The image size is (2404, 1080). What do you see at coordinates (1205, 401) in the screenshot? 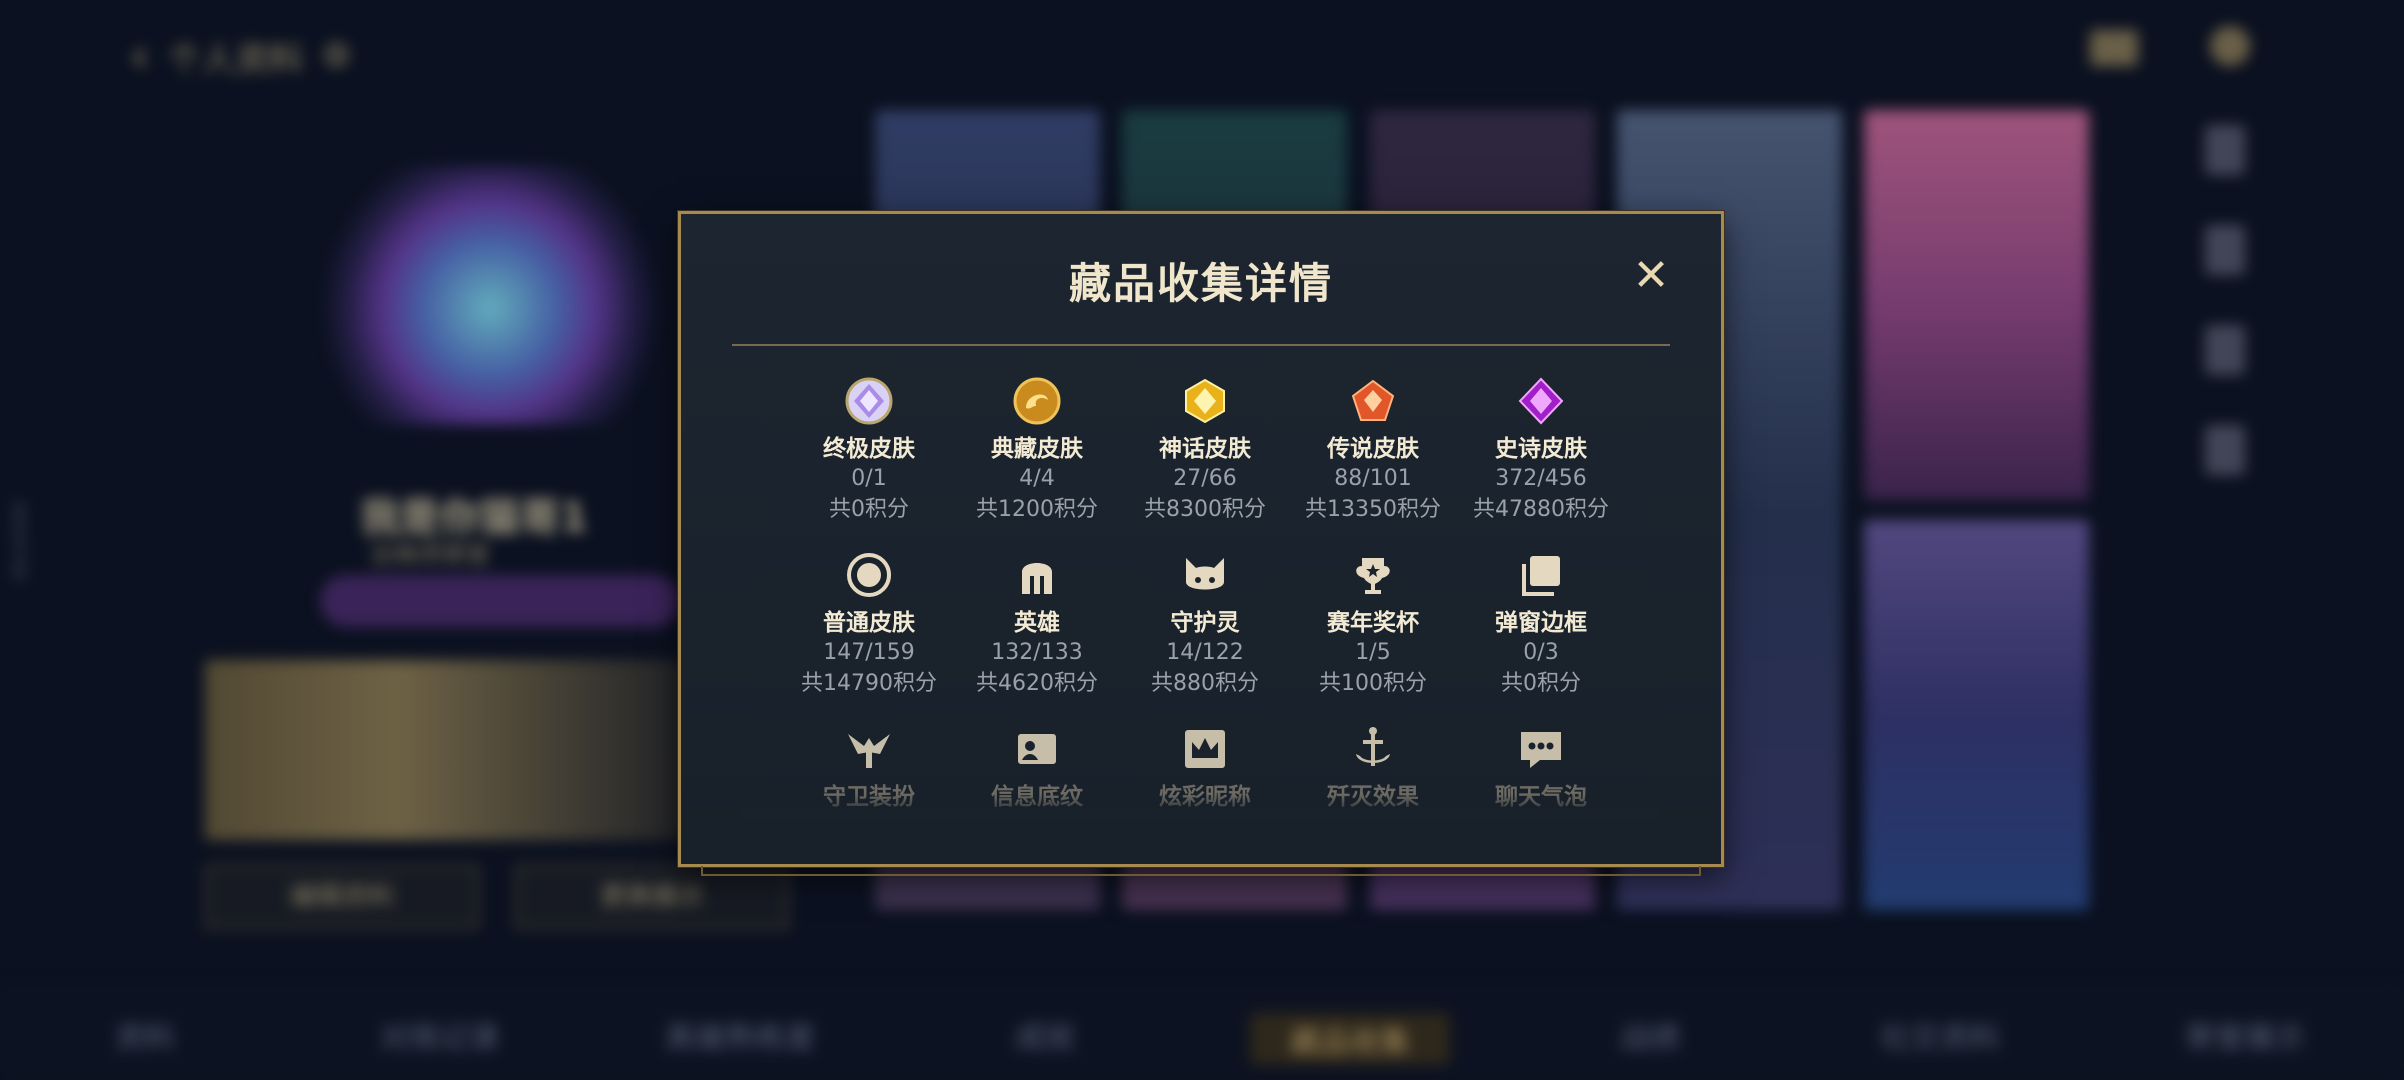
I see `mythic-skin-icon` at bounding box center [1205, 401].